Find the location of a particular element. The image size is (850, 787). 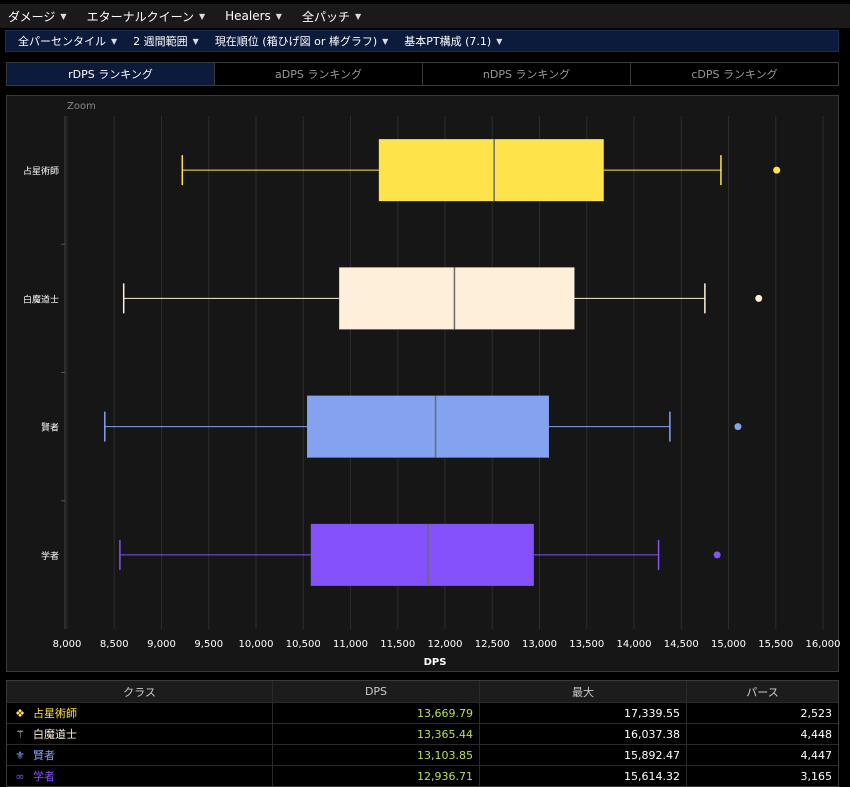

cell-class: ❖ 占星術師 is located at coordinates (140, 713).